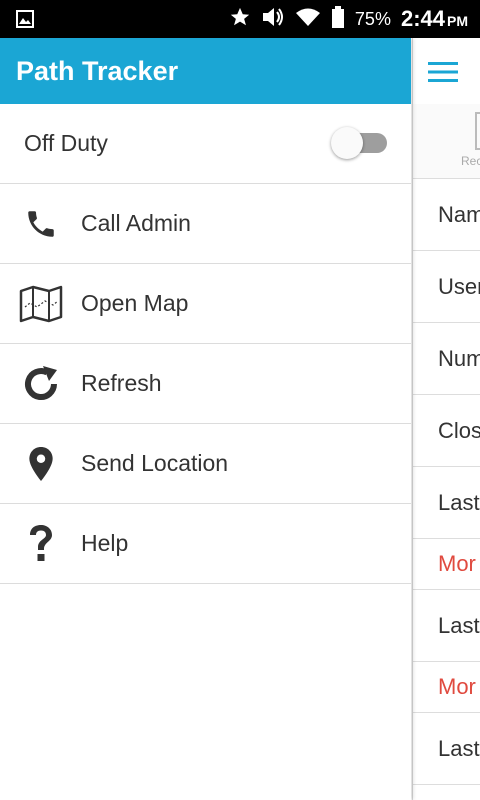 The height and width of the screenshot is (800, 480). Describe the element at coordinates (477, 131) in the screenshot. I see `tab-icon` at that location.